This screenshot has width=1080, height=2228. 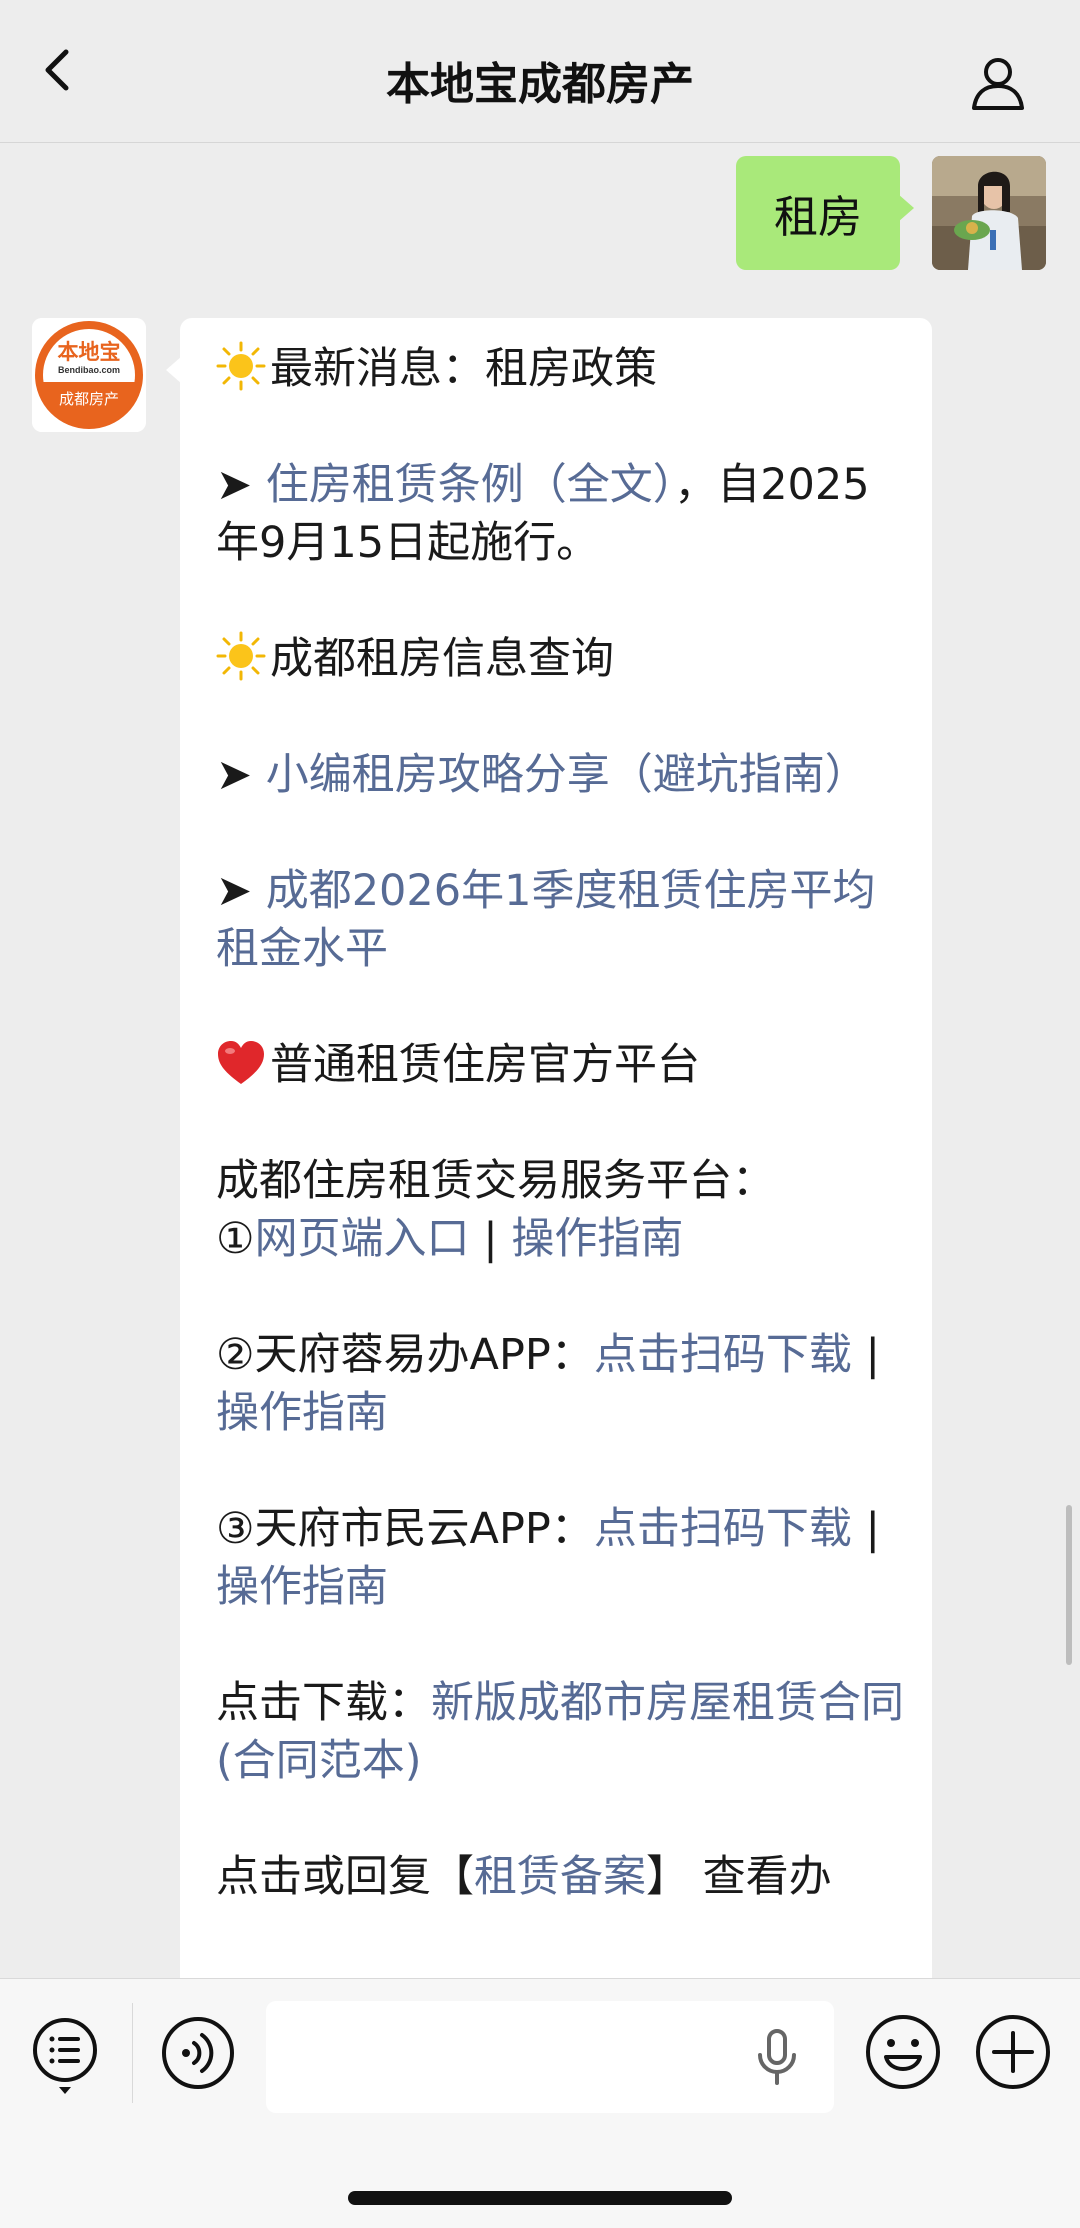 What do you see at coordinates (302, 1587) in the screenshot?
I see `shiminyun-guide-link: 操作指南` at bounding box center [302, 1587].